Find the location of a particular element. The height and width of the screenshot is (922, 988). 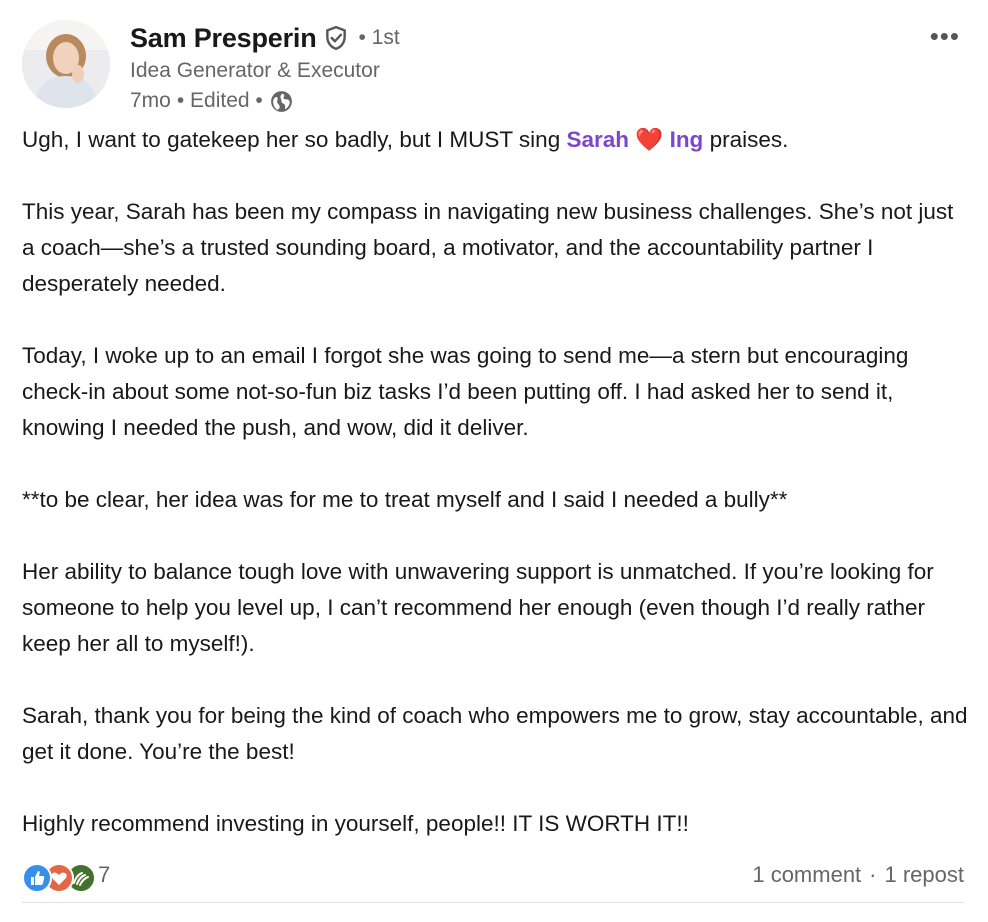

shield-check-icon is located at coordinates (336, 38).